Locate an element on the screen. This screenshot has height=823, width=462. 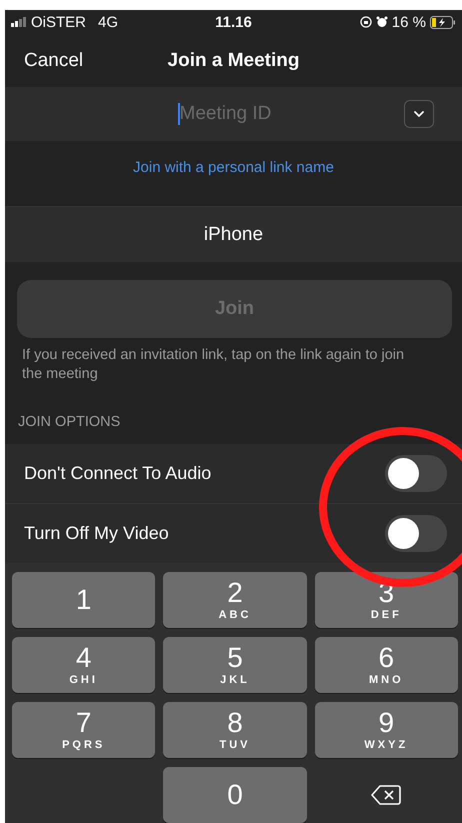
chevron-down-icon is located at coordinates (419, 114).